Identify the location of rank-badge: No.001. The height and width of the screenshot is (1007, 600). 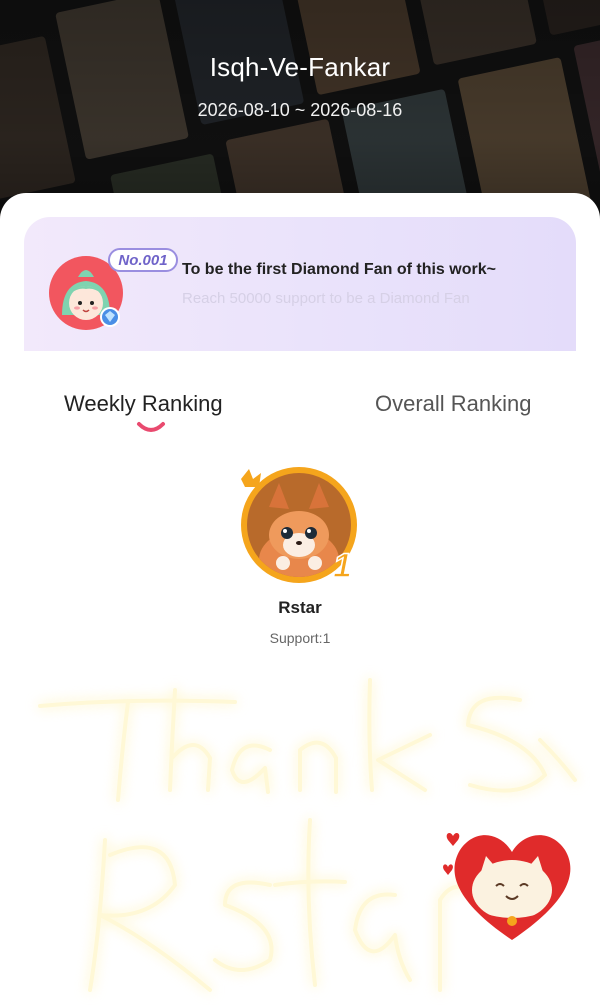
(143, 260).